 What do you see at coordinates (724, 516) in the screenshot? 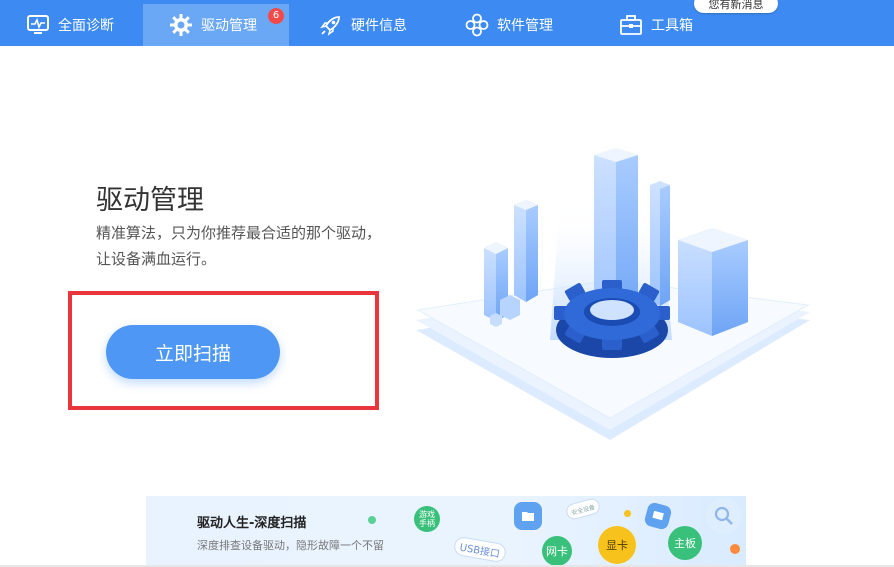
I see `magnifier-icon` at bounding box center [724, 516].